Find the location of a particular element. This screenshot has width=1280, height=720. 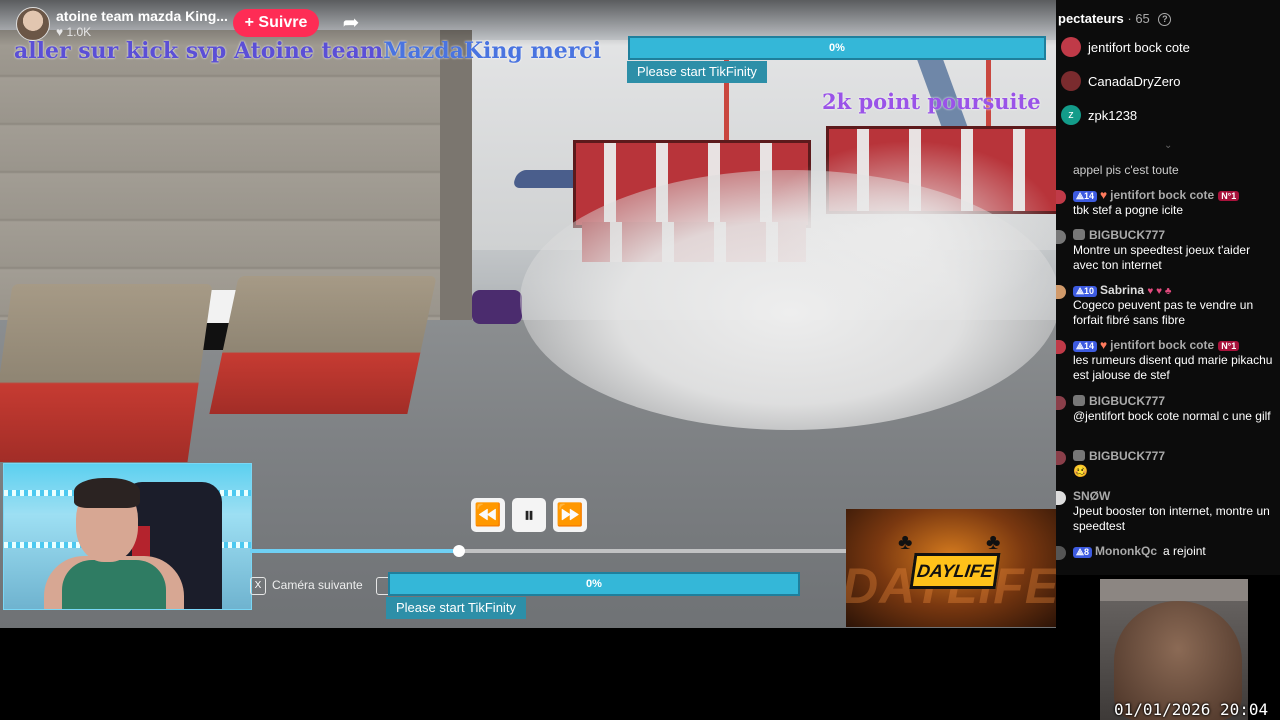

key-hint-x: X is located at coordinates (258, 586).